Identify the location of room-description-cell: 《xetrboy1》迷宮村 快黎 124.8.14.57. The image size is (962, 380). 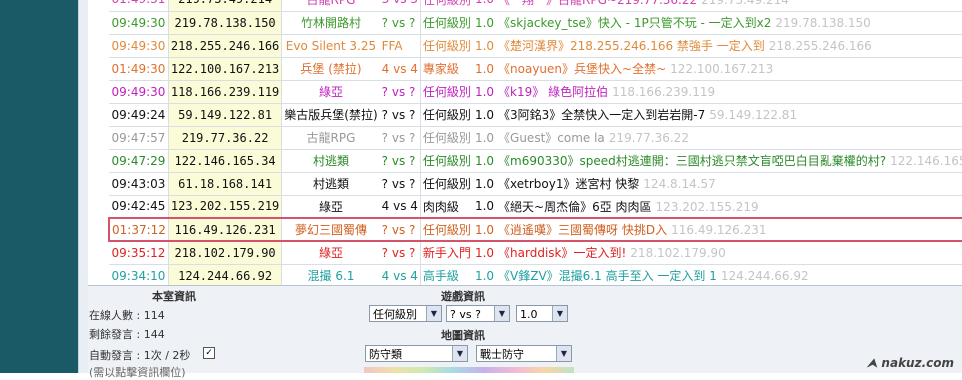
(729, 184).